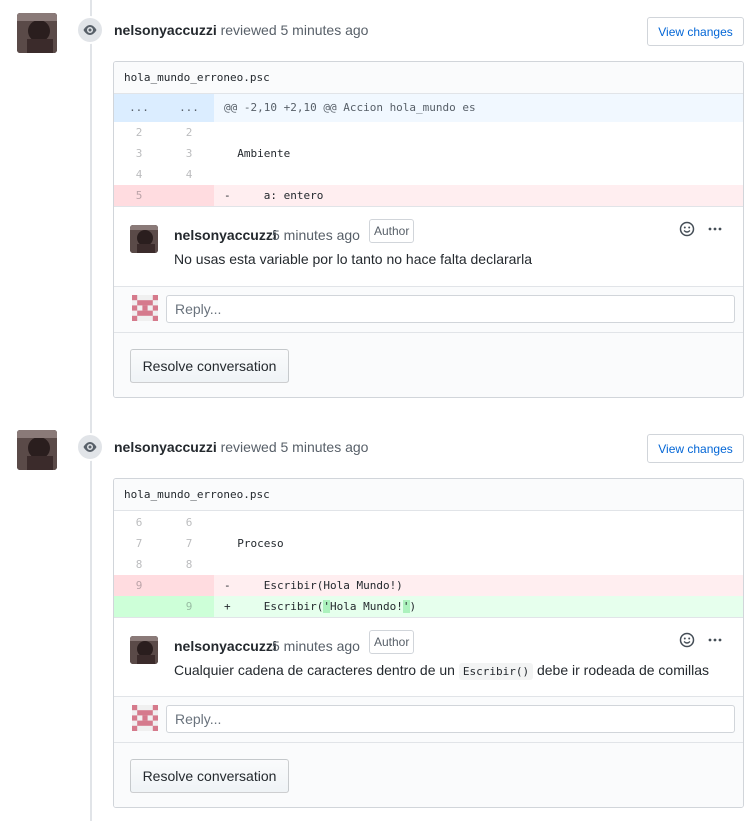  I want to click on old-line-number: 6, so click(139, 522).